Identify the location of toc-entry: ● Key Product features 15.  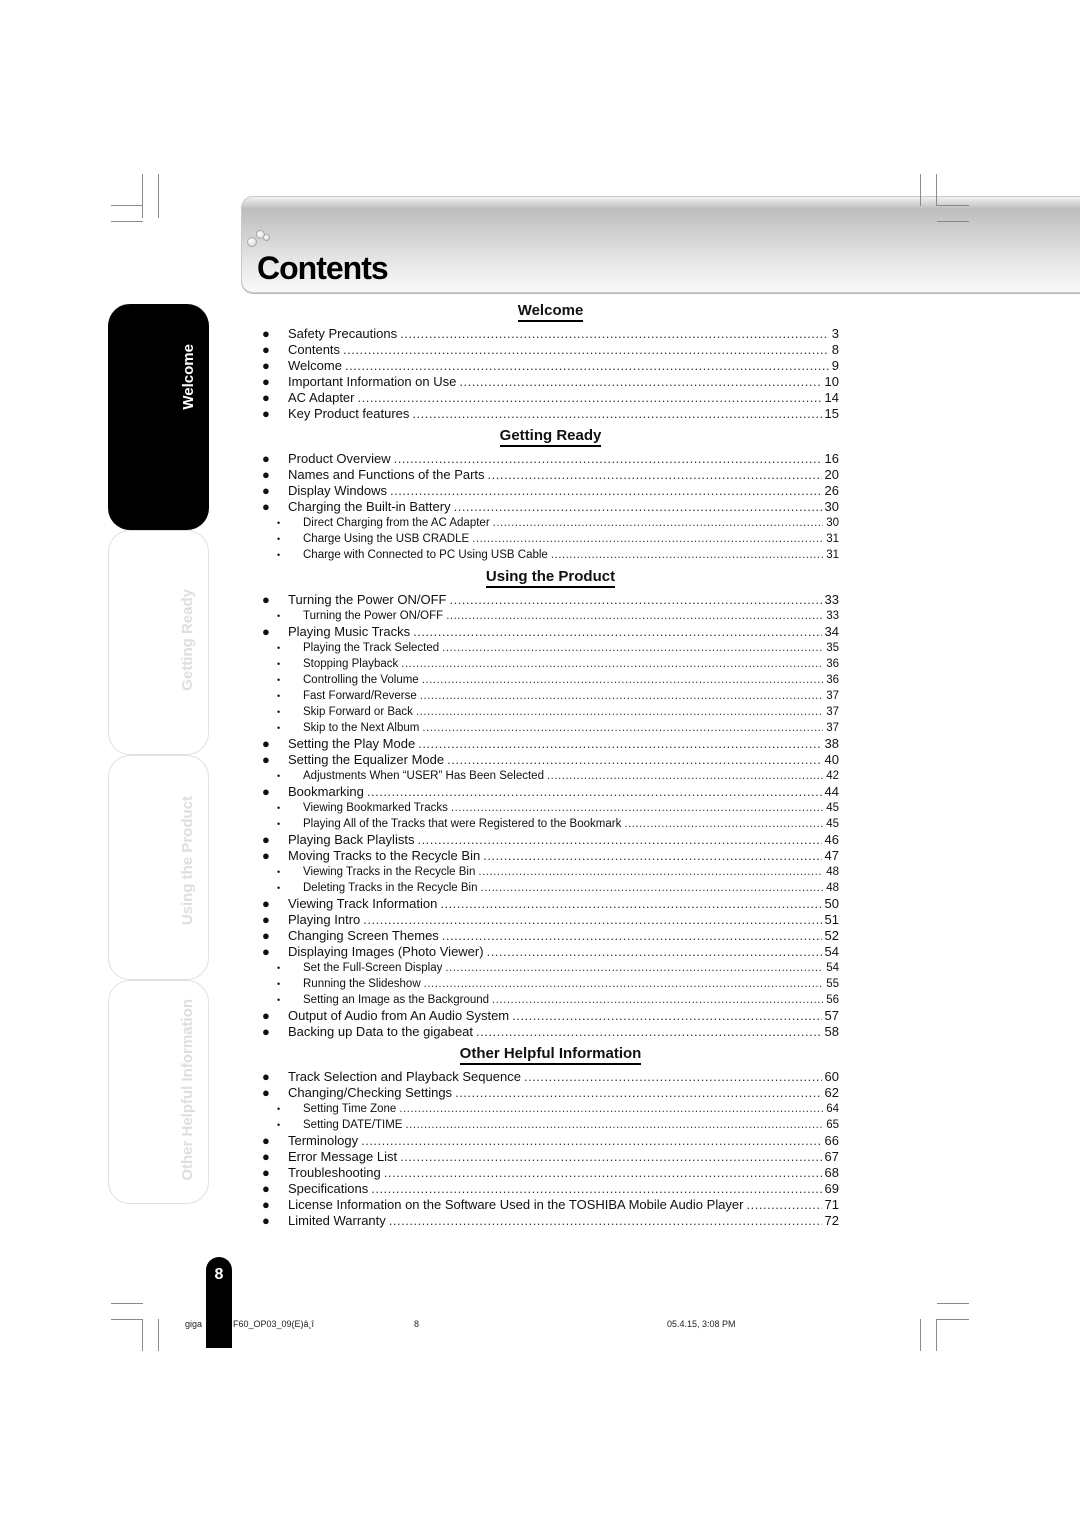
(550, 414).